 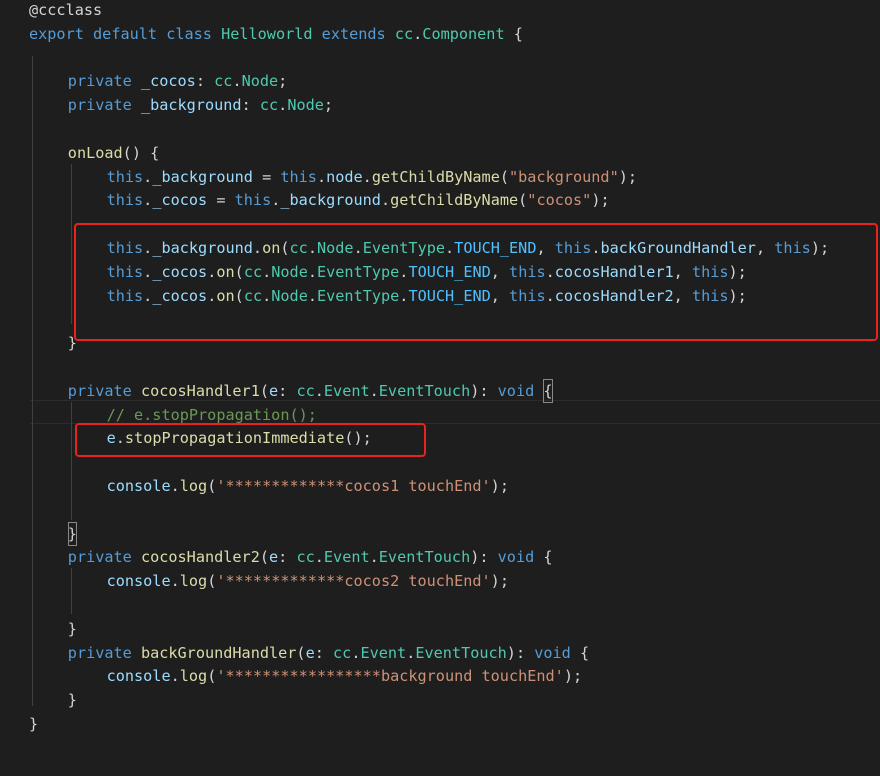 What do you see at coordinates (211, 414) in the screenshot?
I see `code-token: // e.stopPropagation();` at bounding box center [211, 414].